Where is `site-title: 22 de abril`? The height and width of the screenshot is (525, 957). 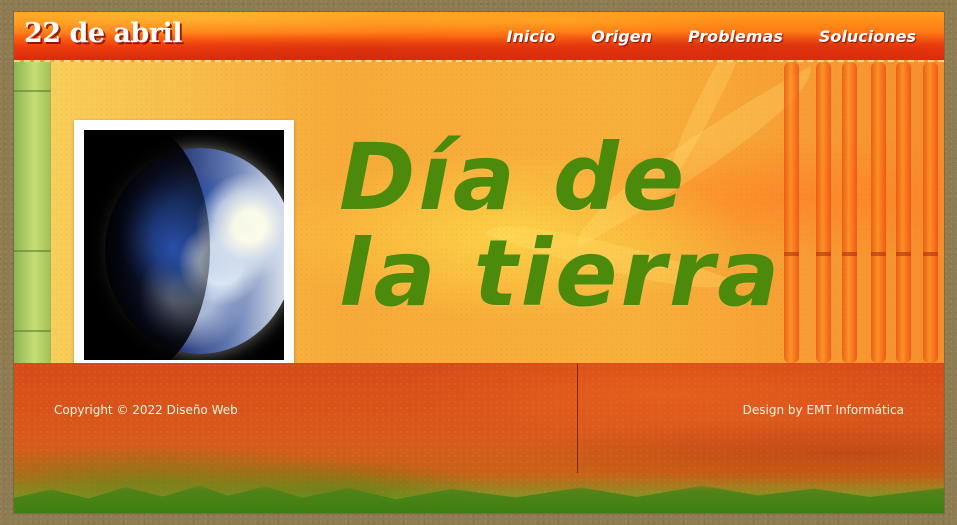 site-title: 22 de abril is located at coordinates (103, 33).